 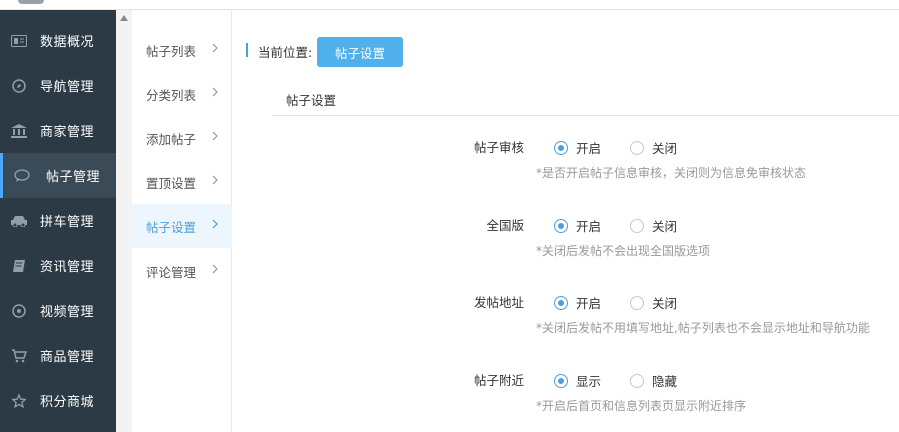 I want to click on sidebar-item-points-mall: 积分商城, so click(x=58, y=400).